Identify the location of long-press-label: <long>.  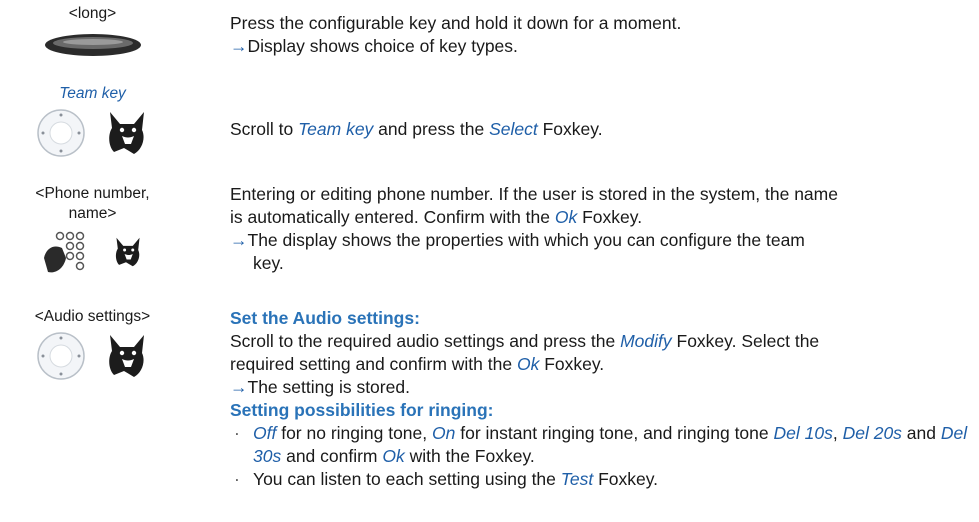
(92, 13).